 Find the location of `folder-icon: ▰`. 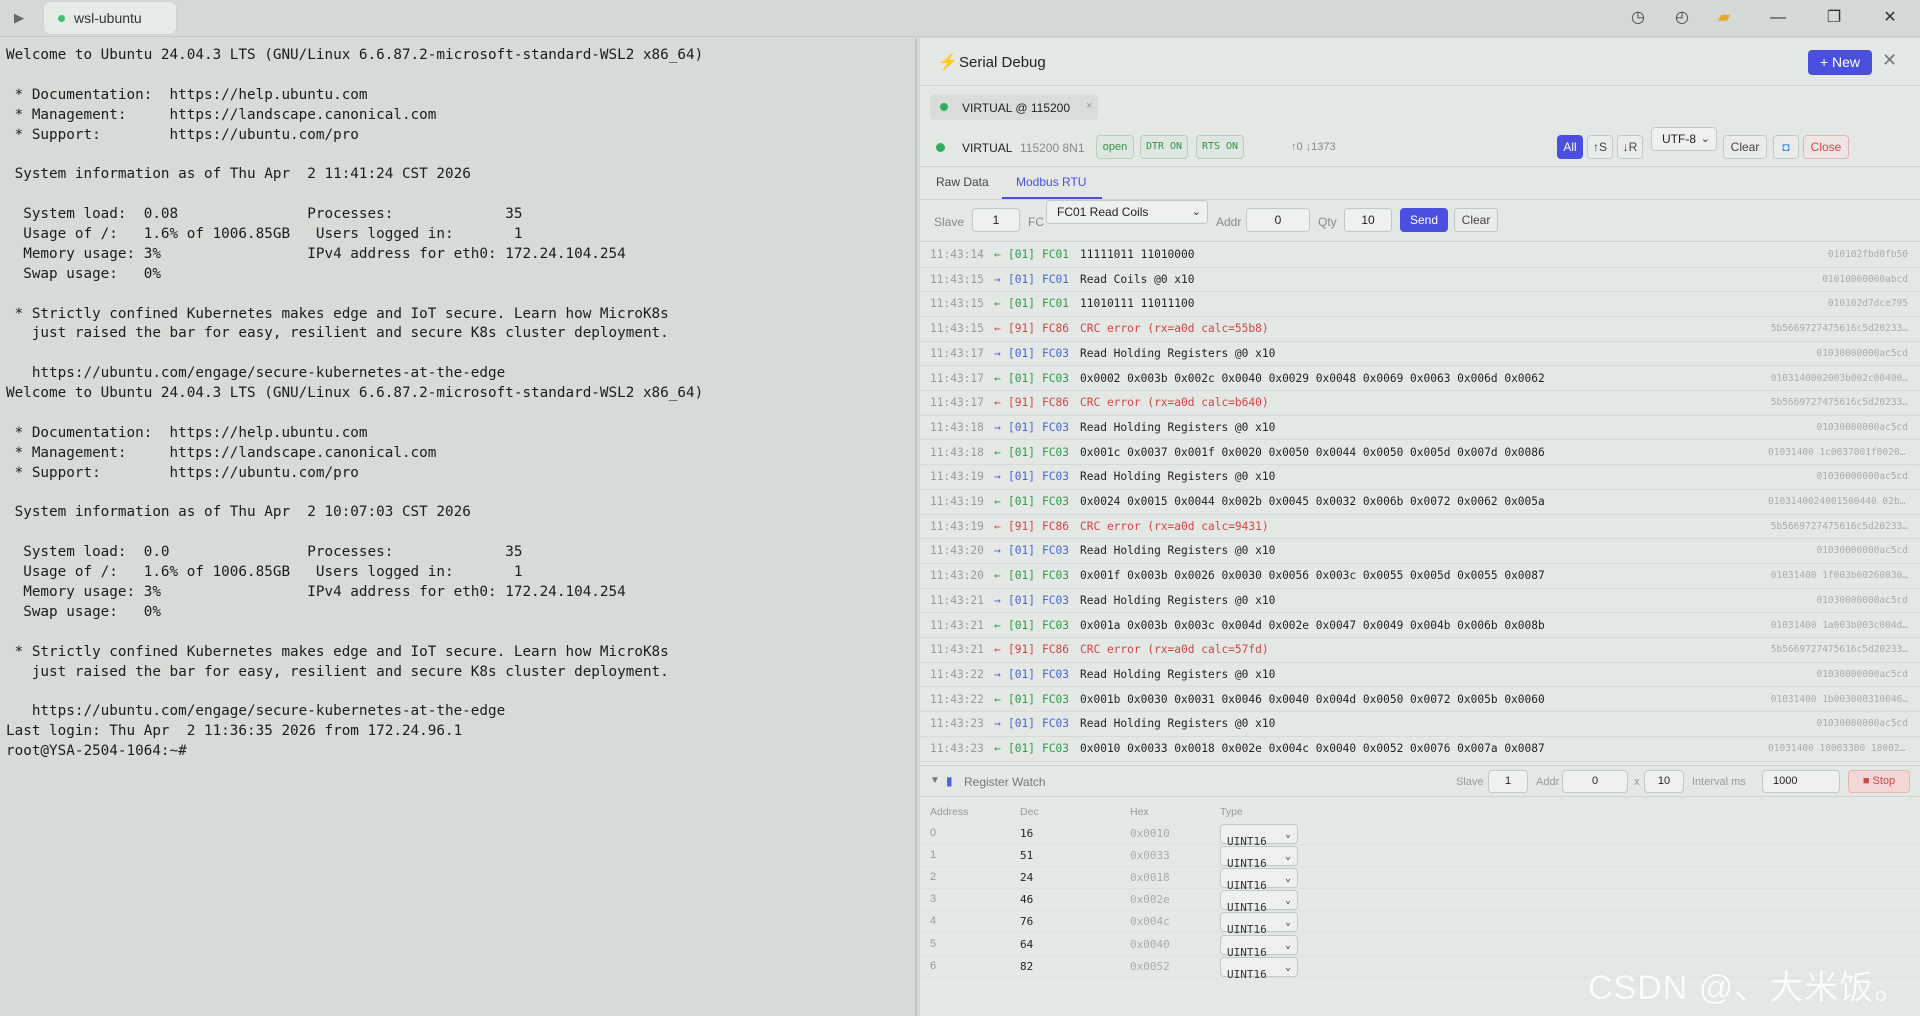

folder-icon: ▰ is located at coordinates (1724, 18).